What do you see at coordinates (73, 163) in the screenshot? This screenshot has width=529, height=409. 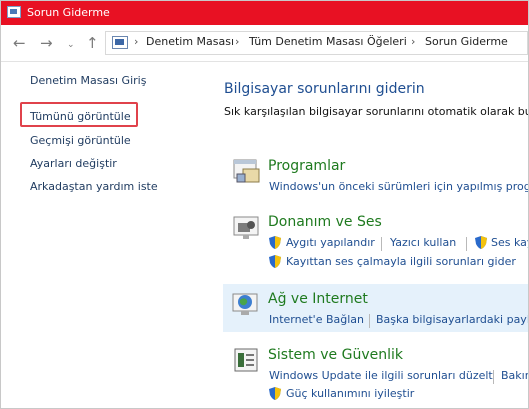 I see `sidebar-item-settings: Ayarları değiştir` at bounding box center [73, 163].